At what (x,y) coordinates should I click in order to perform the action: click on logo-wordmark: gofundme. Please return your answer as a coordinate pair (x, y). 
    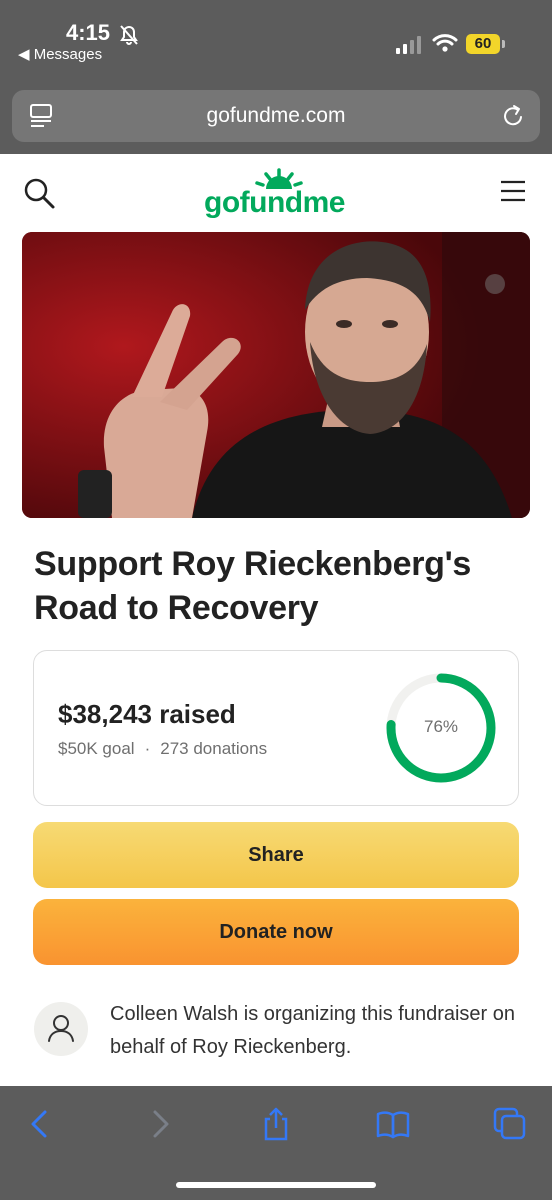
    Looking at the image, I should click on (274, 202).